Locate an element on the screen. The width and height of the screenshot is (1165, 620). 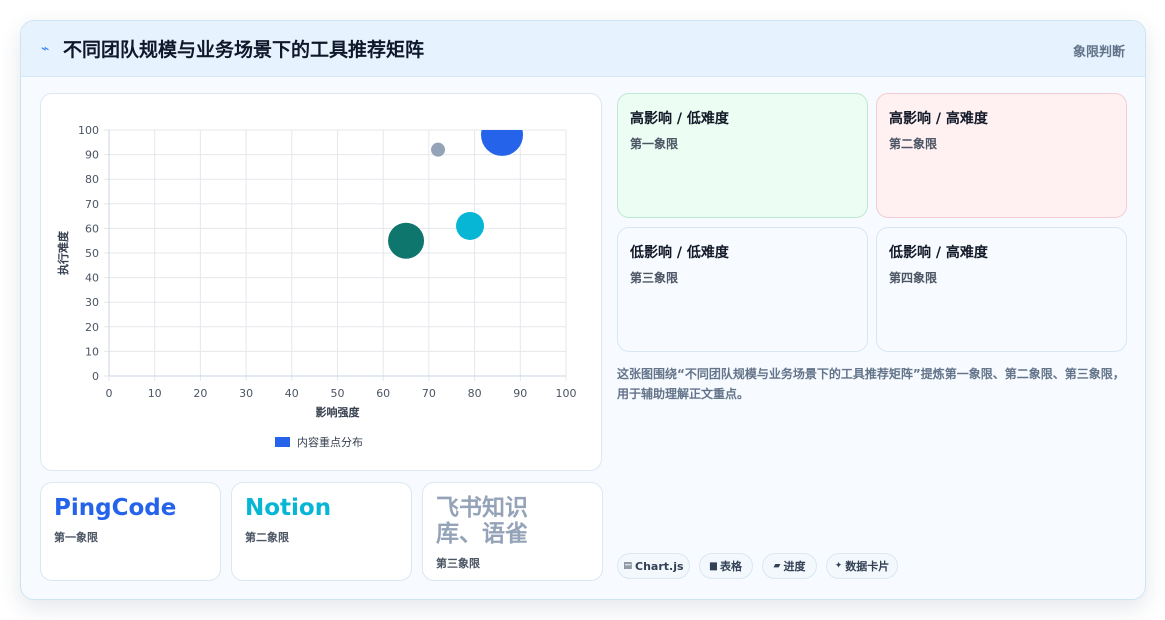
sparkle-icon: ✦ is located at coordinates (838, 566).